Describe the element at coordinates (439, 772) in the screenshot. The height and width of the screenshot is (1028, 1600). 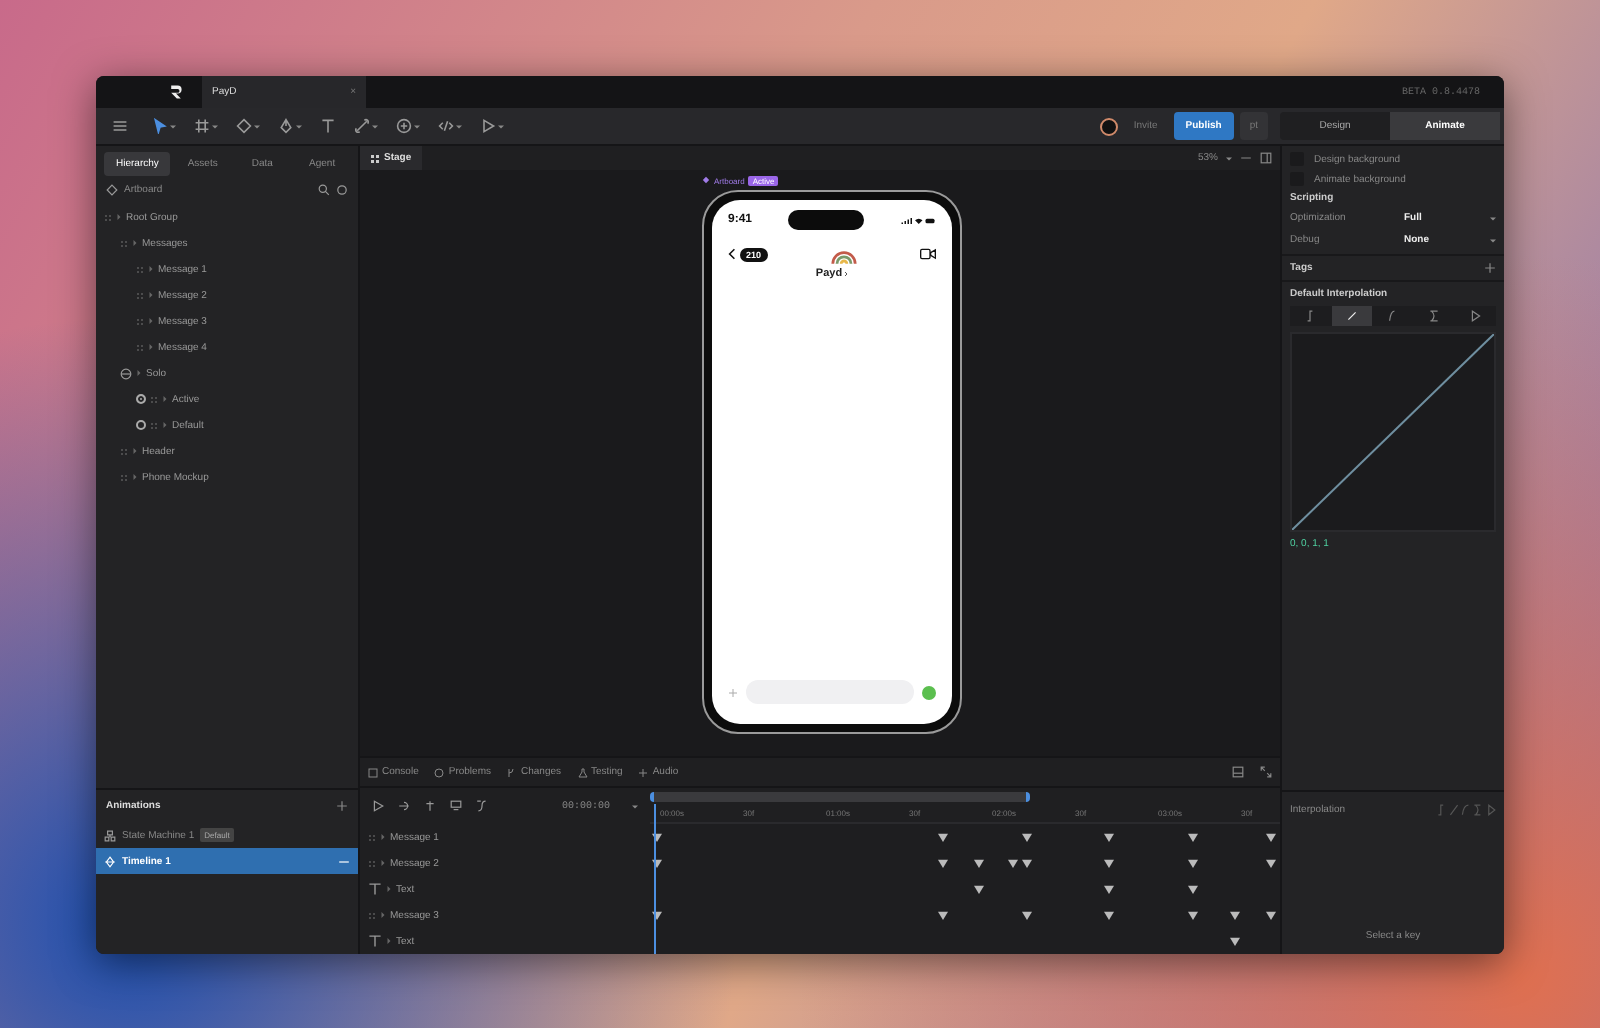
I see `problems-icon` at that location.